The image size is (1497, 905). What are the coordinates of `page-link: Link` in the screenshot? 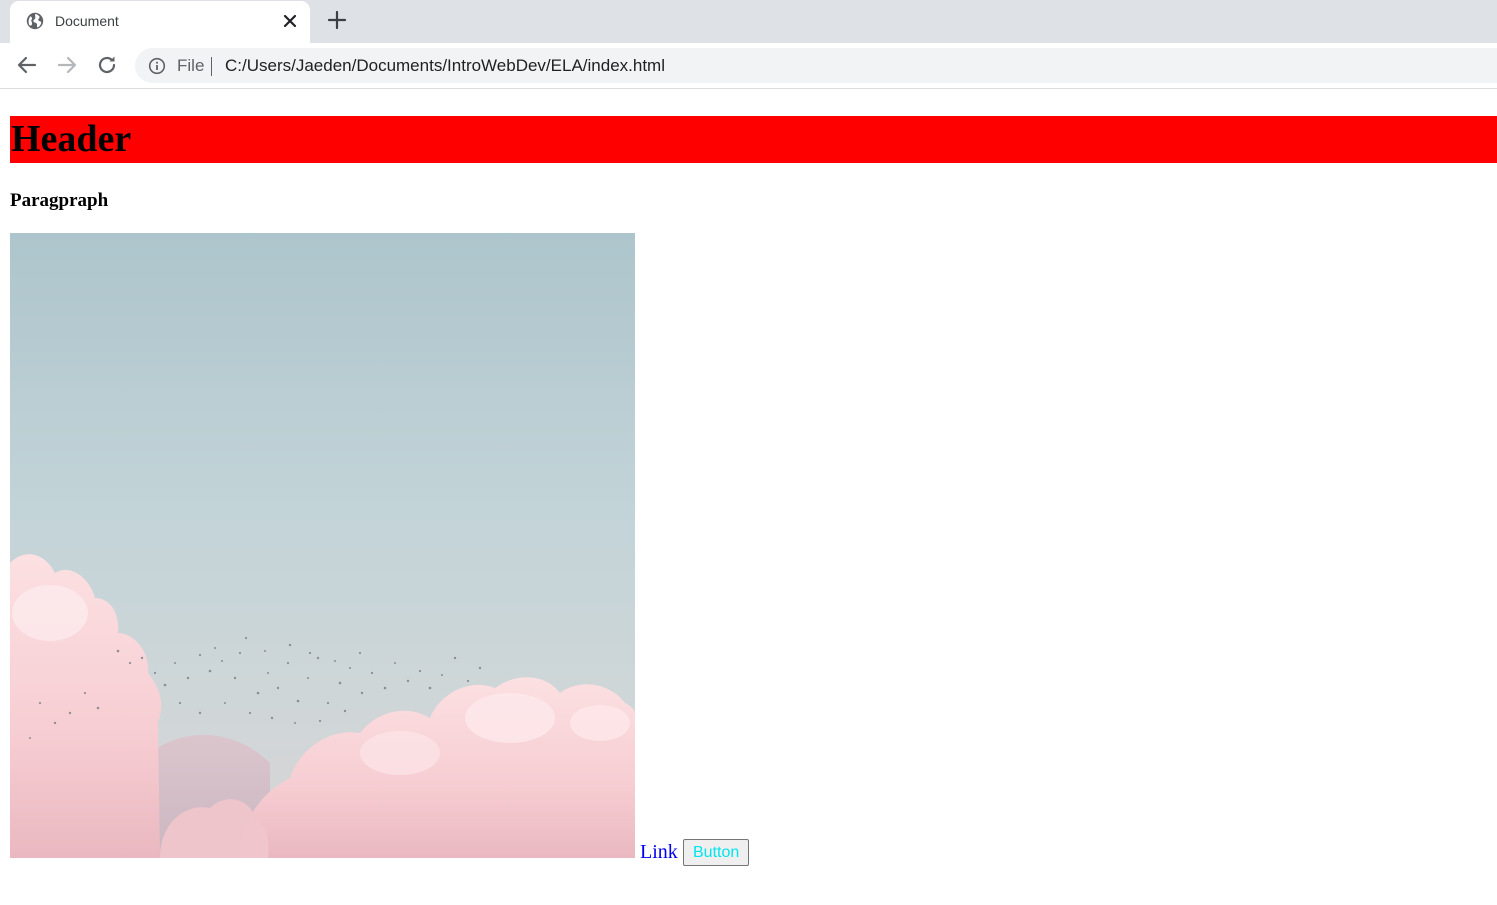 It's located at (659, 852).